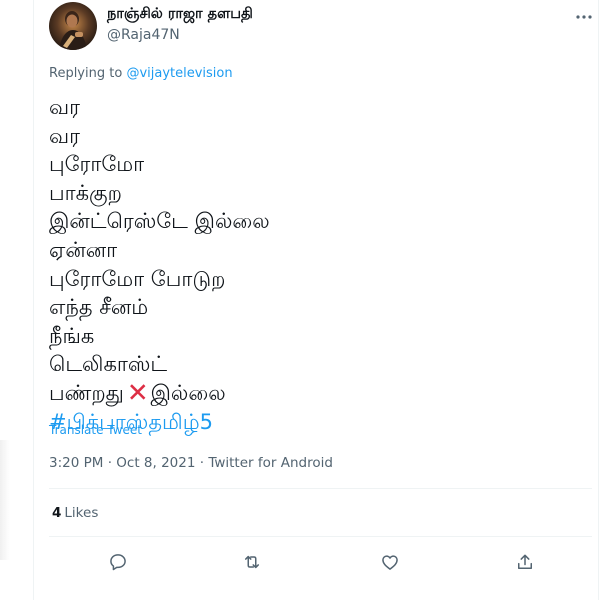 The image size is (600, 600). What do you see at coordinates (57, 513) in the screenshot?
I see `likes-count: 4` at bounding box center [57, 513].